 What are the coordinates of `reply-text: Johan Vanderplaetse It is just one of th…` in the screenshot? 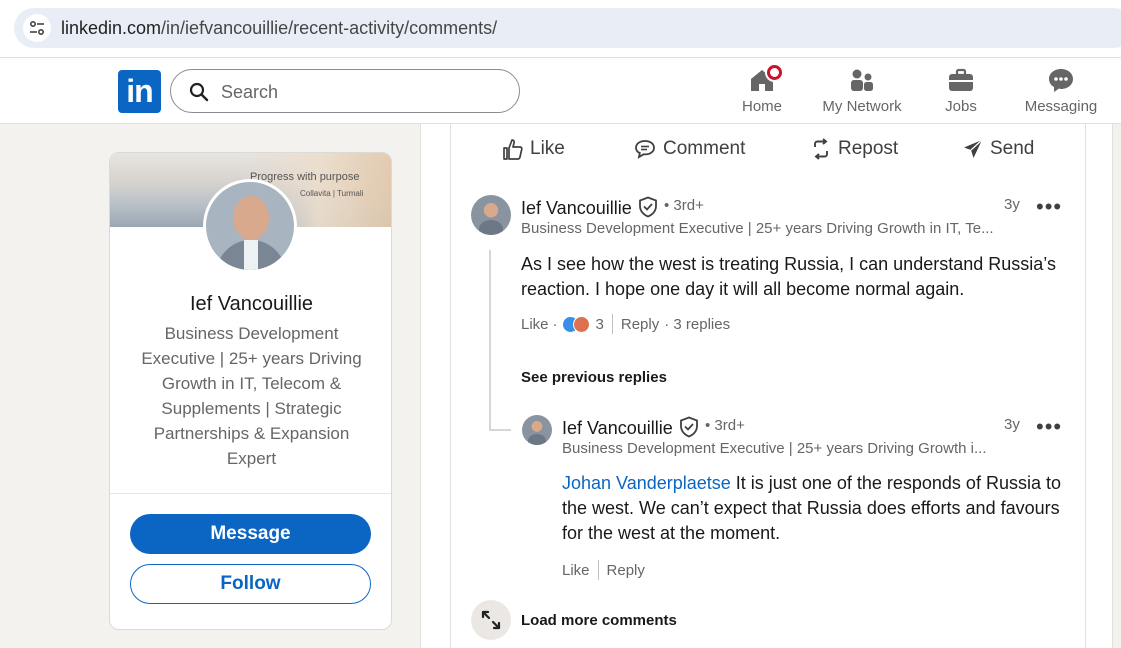 It's located at (817, 508).